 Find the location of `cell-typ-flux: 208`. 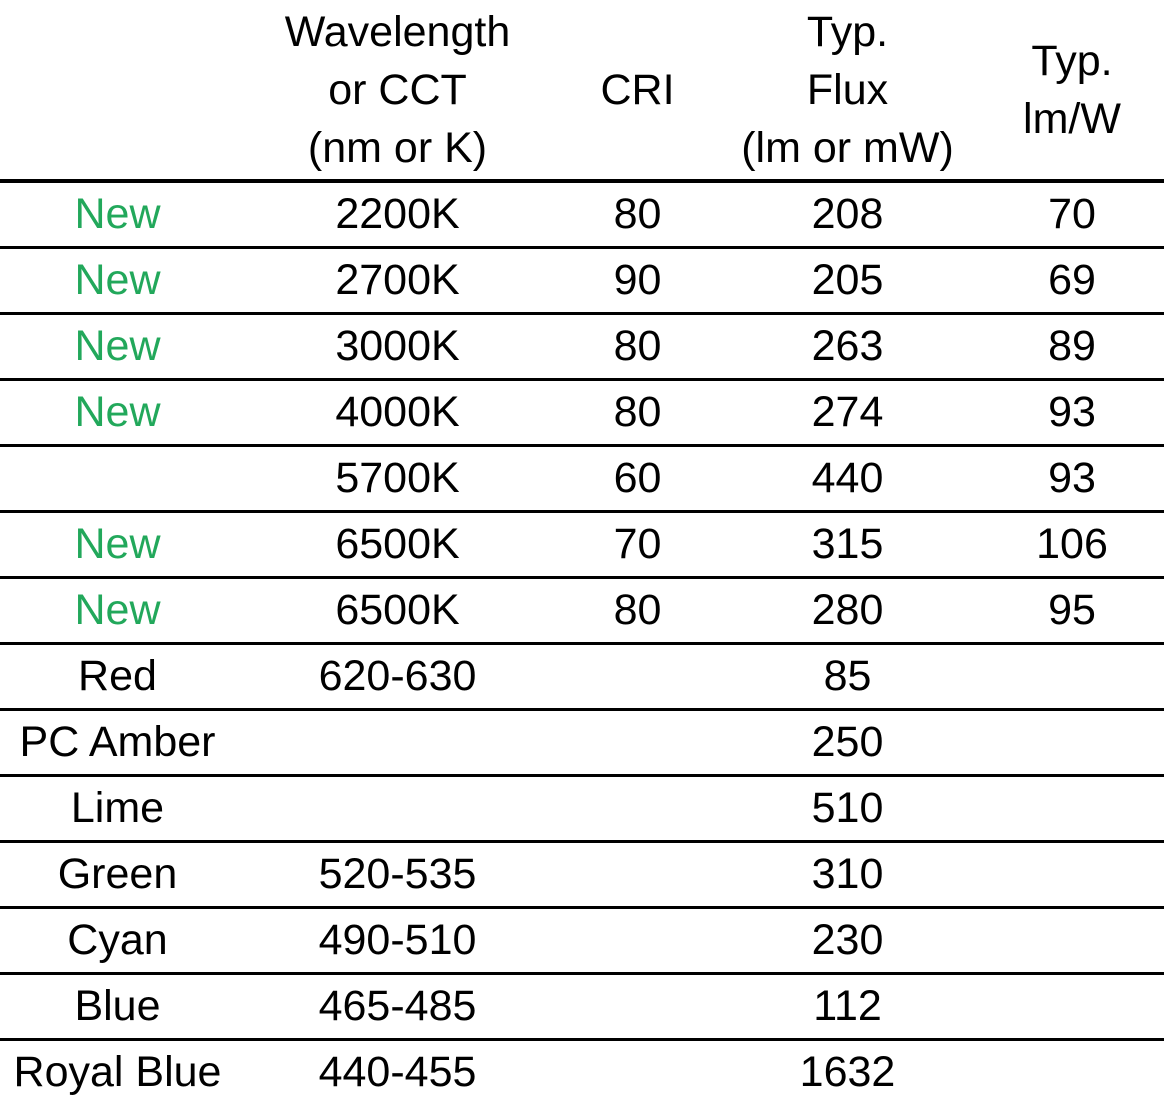

cell-typ-flux: 208 is located at coordinates (847, 214).